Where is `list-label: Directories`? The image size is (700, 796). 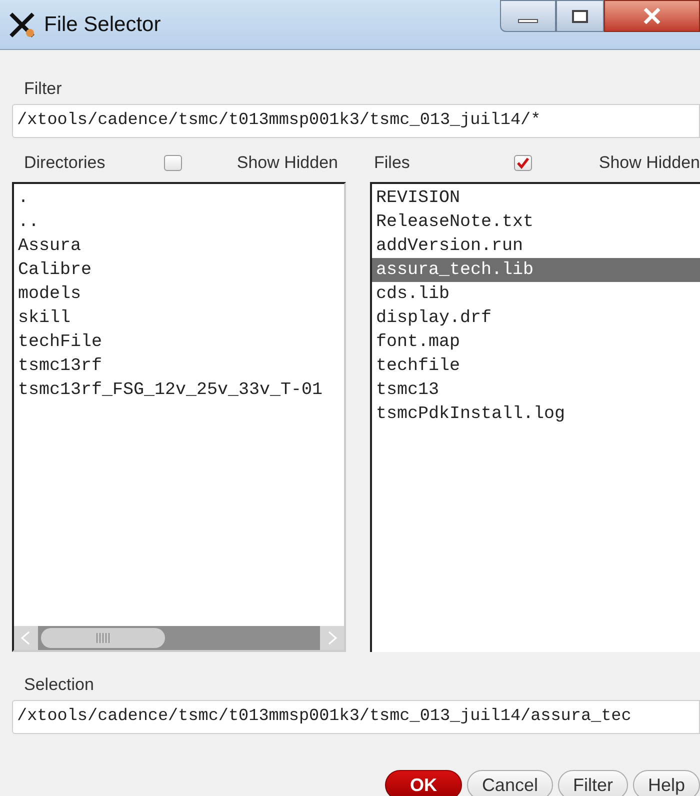 list-label: Directories is located at coordinates (65, 163).